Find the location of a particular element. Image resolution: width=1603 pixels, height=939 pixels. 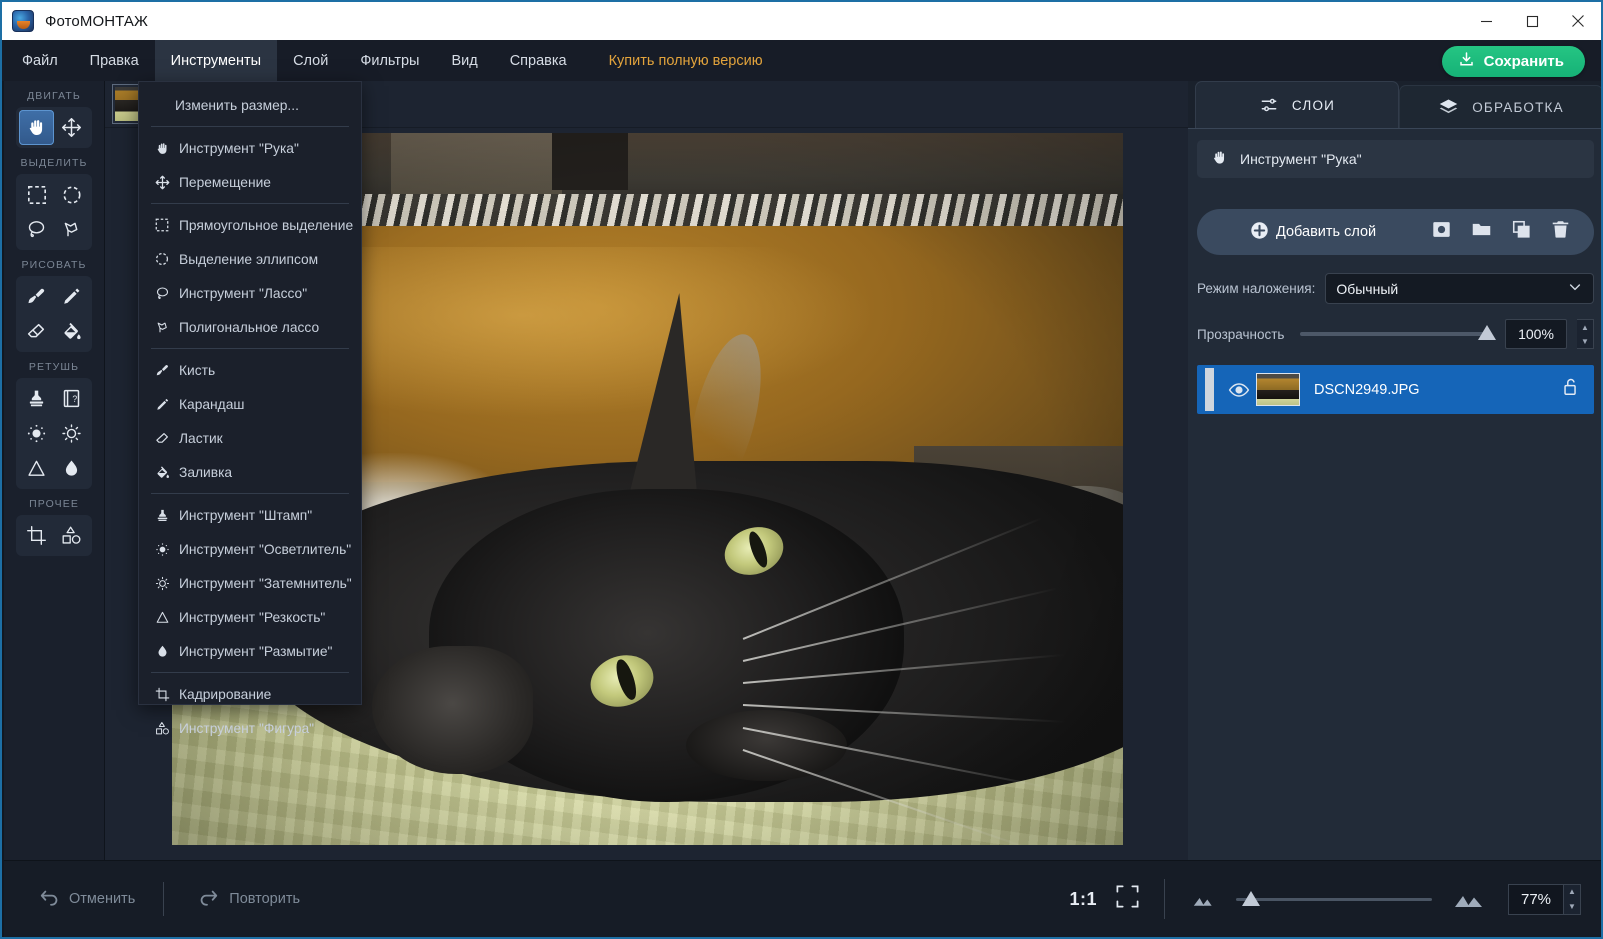

blend-mode-label: Режим наложения: is located at coordinates (1256, 288).